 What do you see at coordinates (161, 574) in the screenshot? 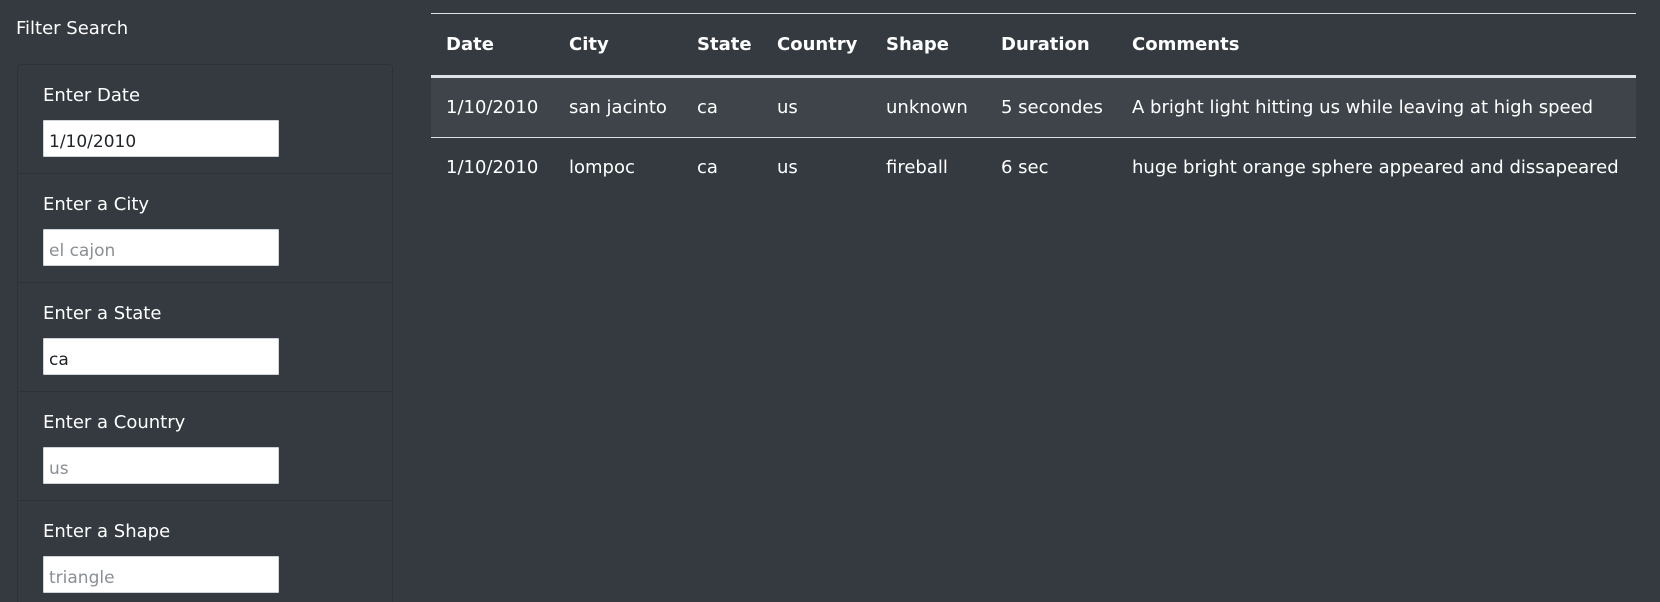
I see `shape-input` at bounding box center [161, 574].